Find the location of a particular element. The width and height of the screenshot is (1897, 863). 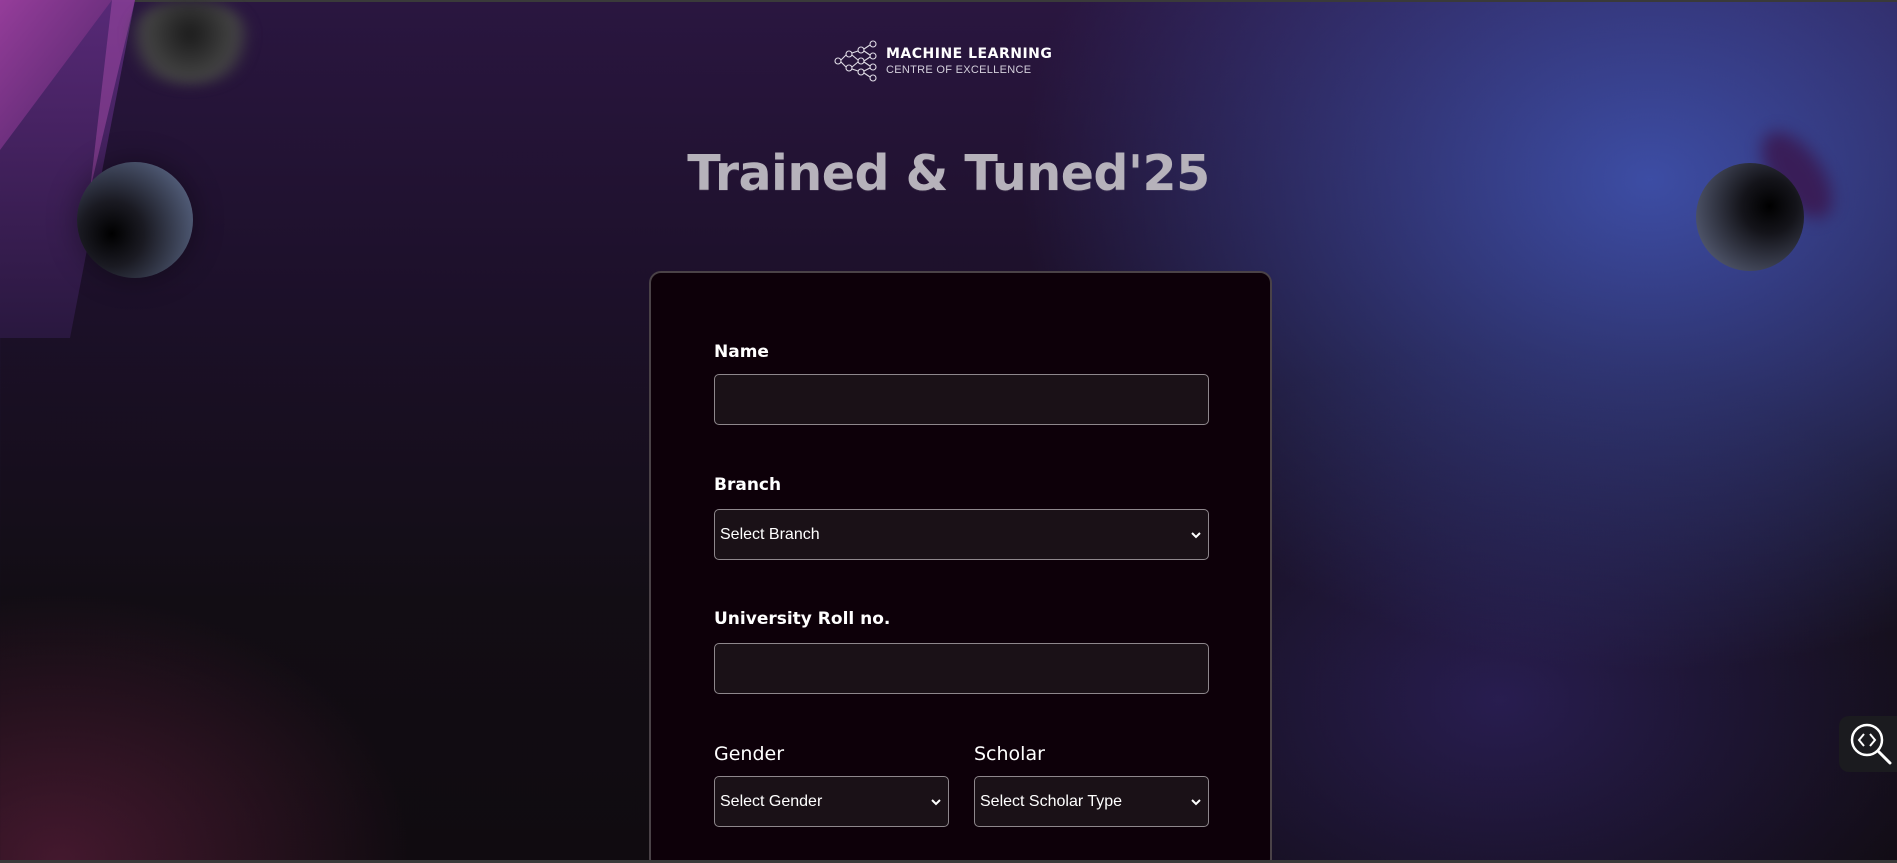

code-search-icon is located at coordinates (1871, 744).